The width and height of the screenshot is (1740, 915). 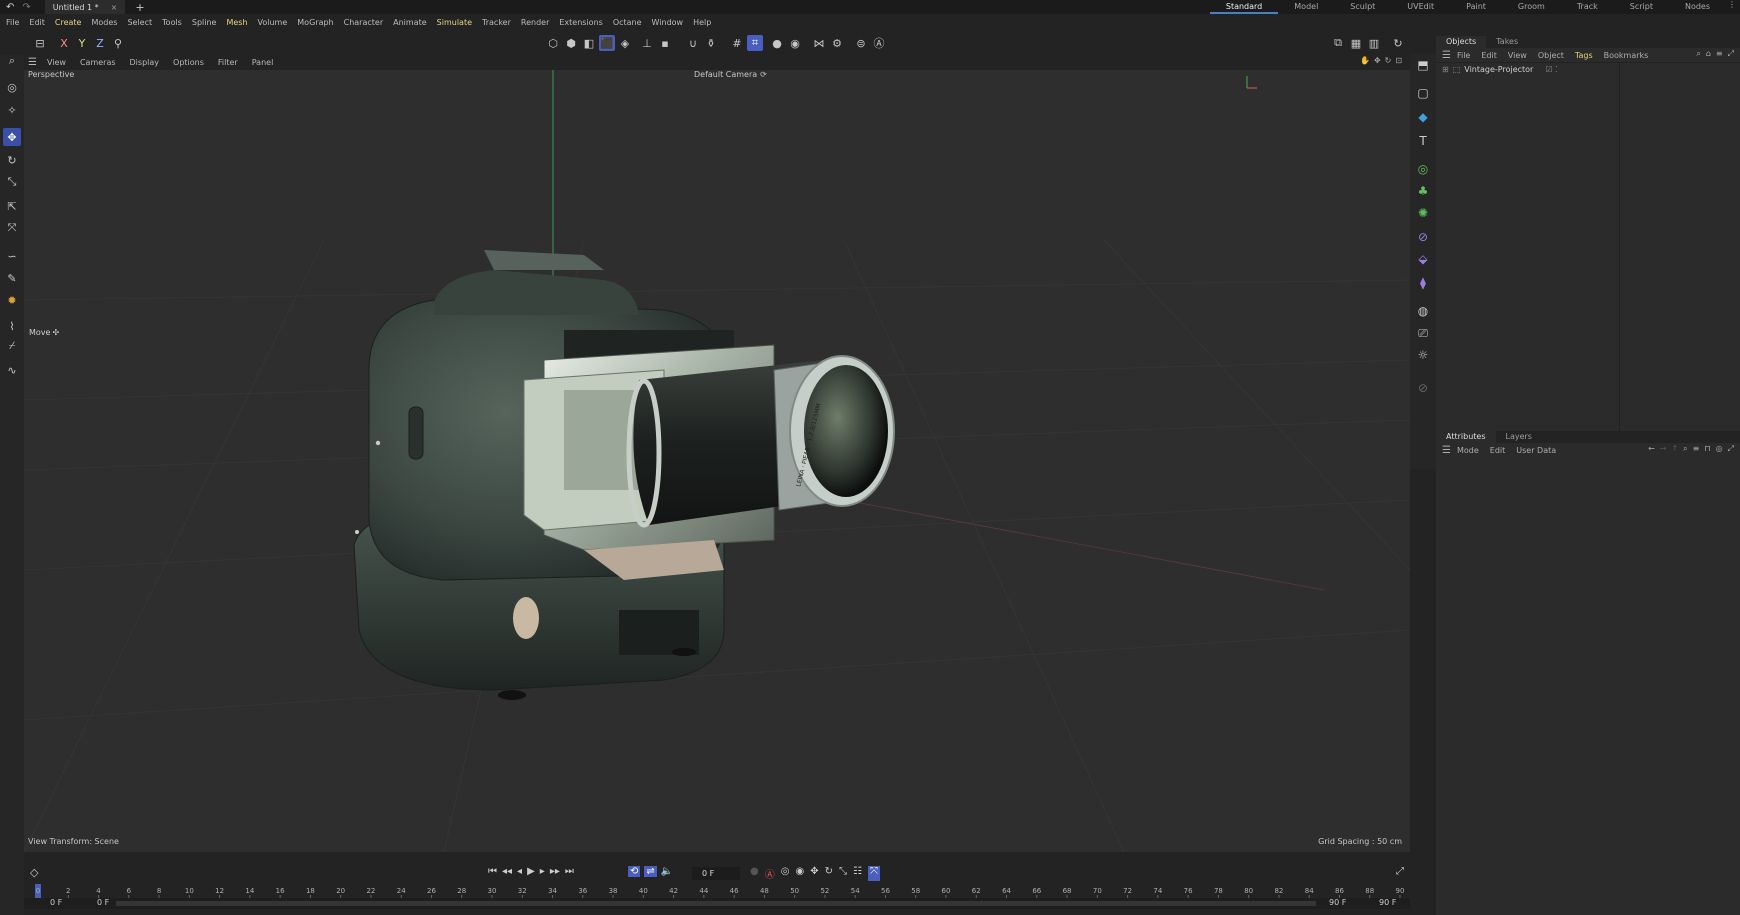 I want to click on workspace-tab-standard: Standard, so click(x=1244, y=7).